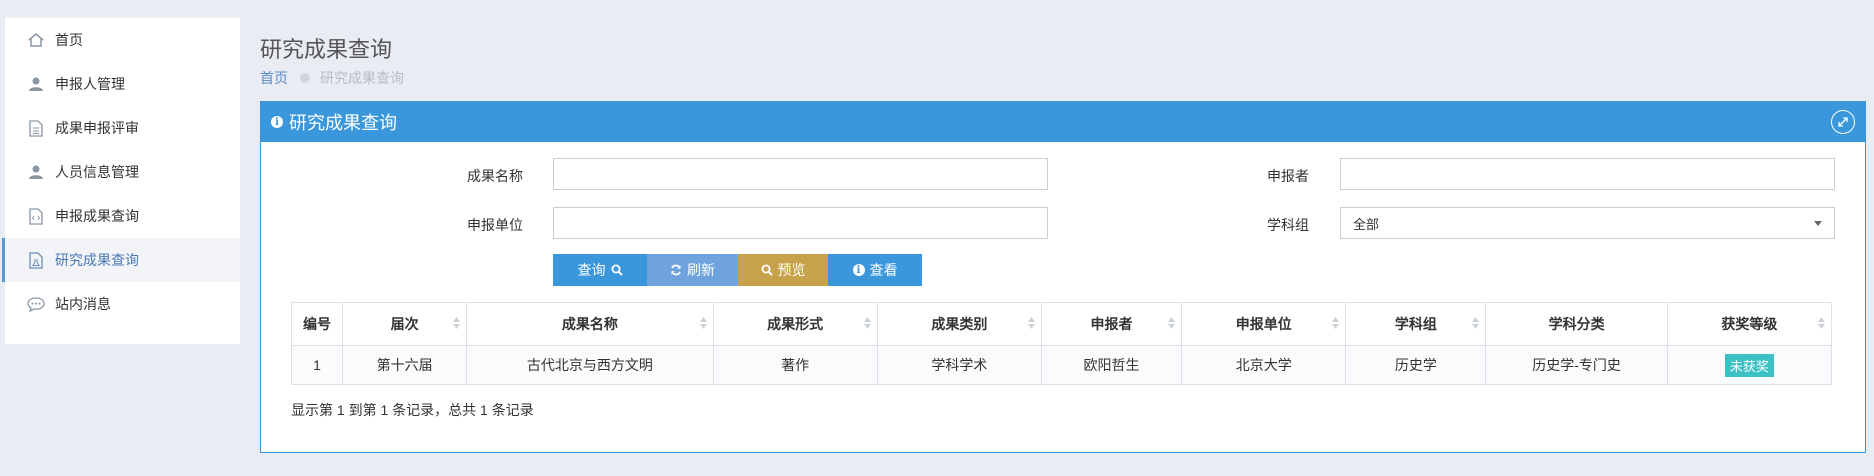  What do you see at coordinates (97, 216) in the screenshot?
I see `sidebar-item-label: 申报成果查询` at bounding box center [97, 216].